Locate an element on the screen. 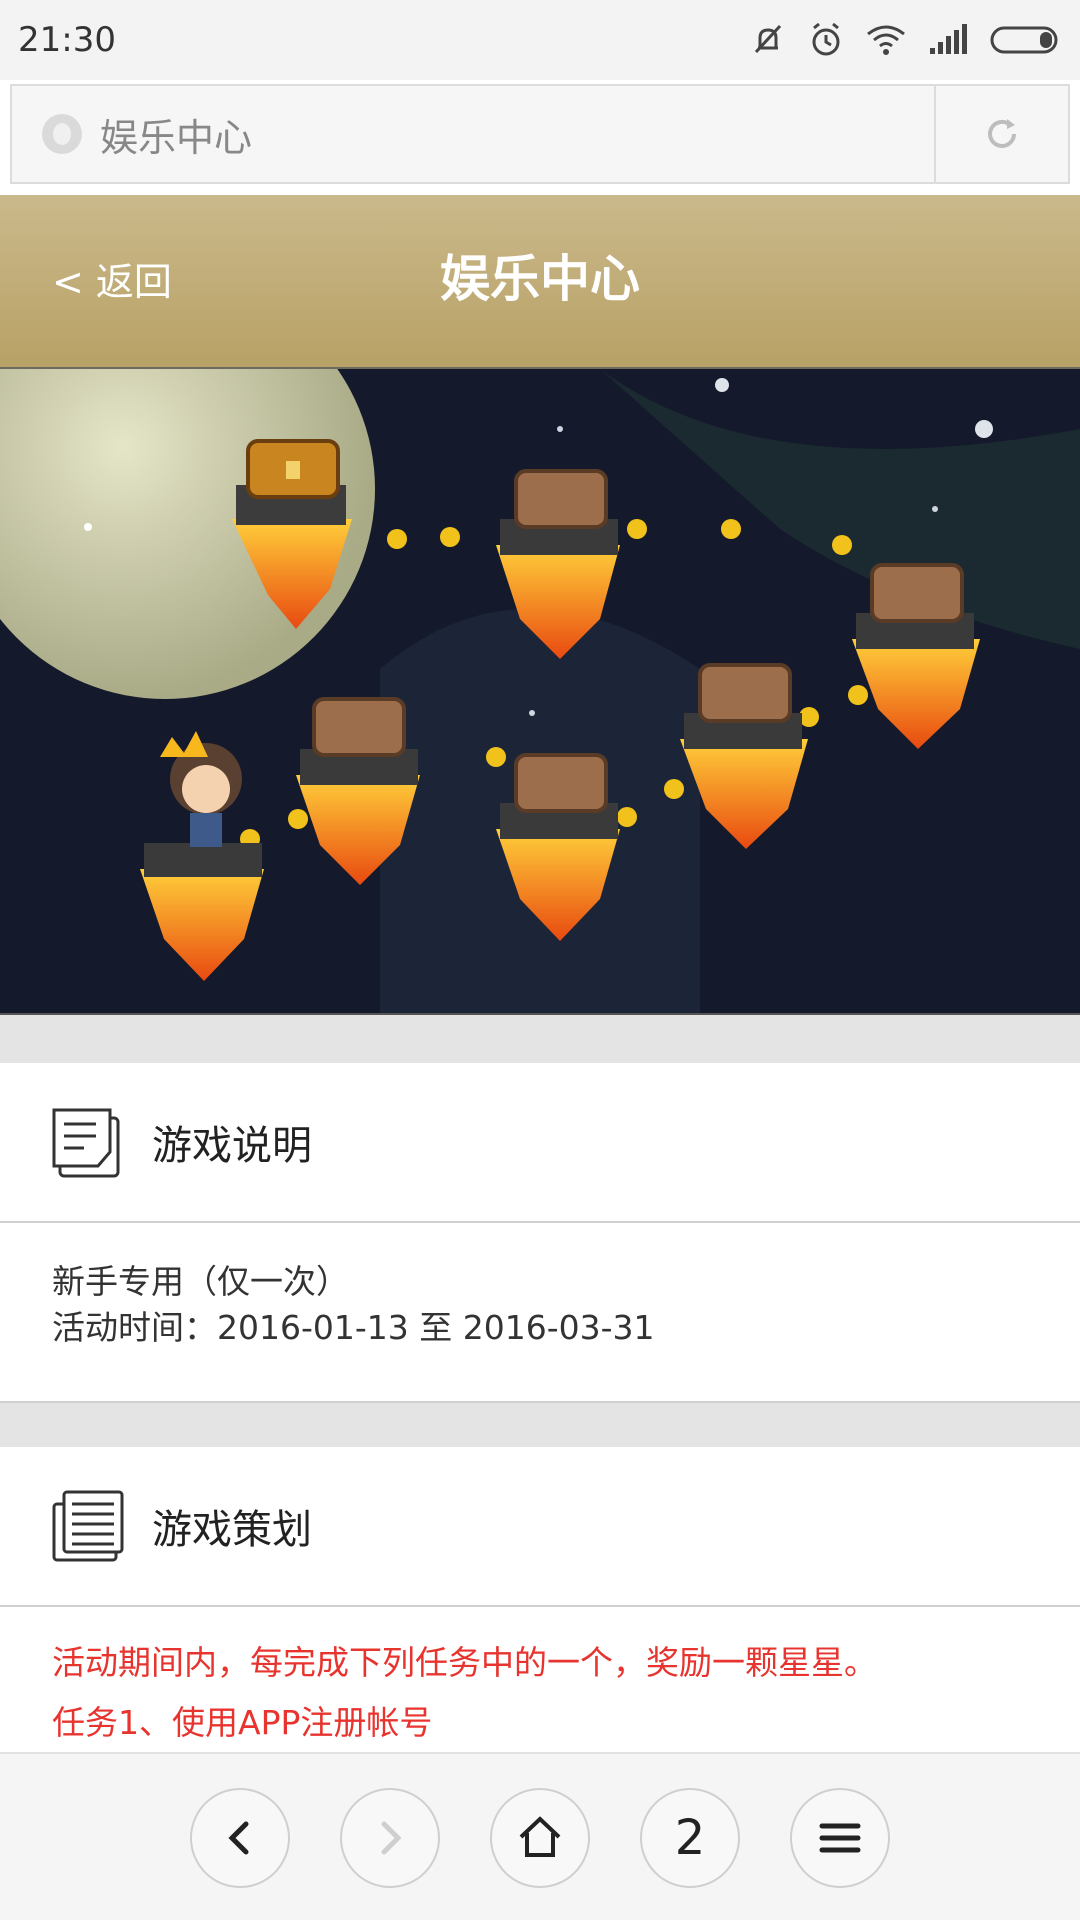 The image size is (1080, 1920). game-info-line-1: 新手专用（仅一次） is located at coordinates (200, 1281).